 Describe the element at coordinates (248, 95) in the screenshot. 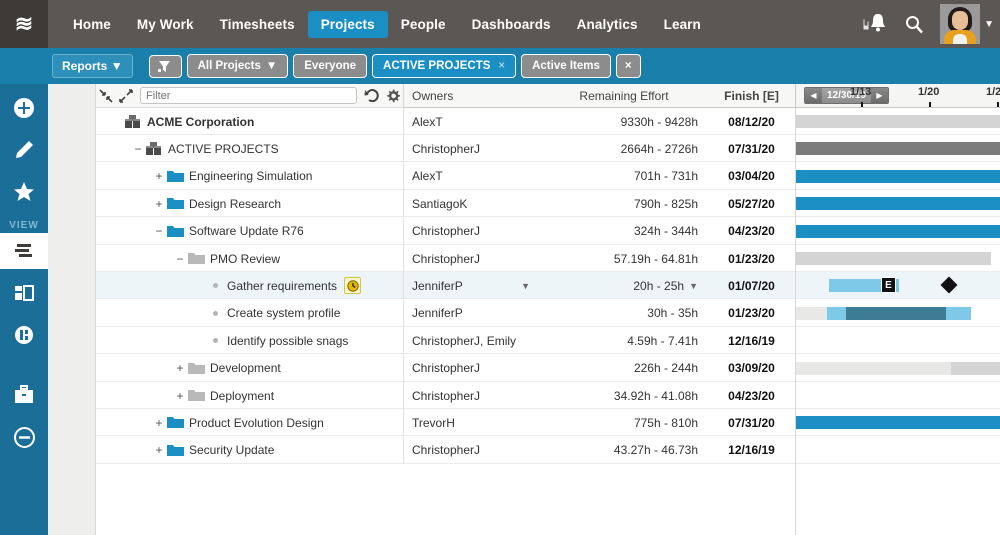

I see `filter-input` at that location.